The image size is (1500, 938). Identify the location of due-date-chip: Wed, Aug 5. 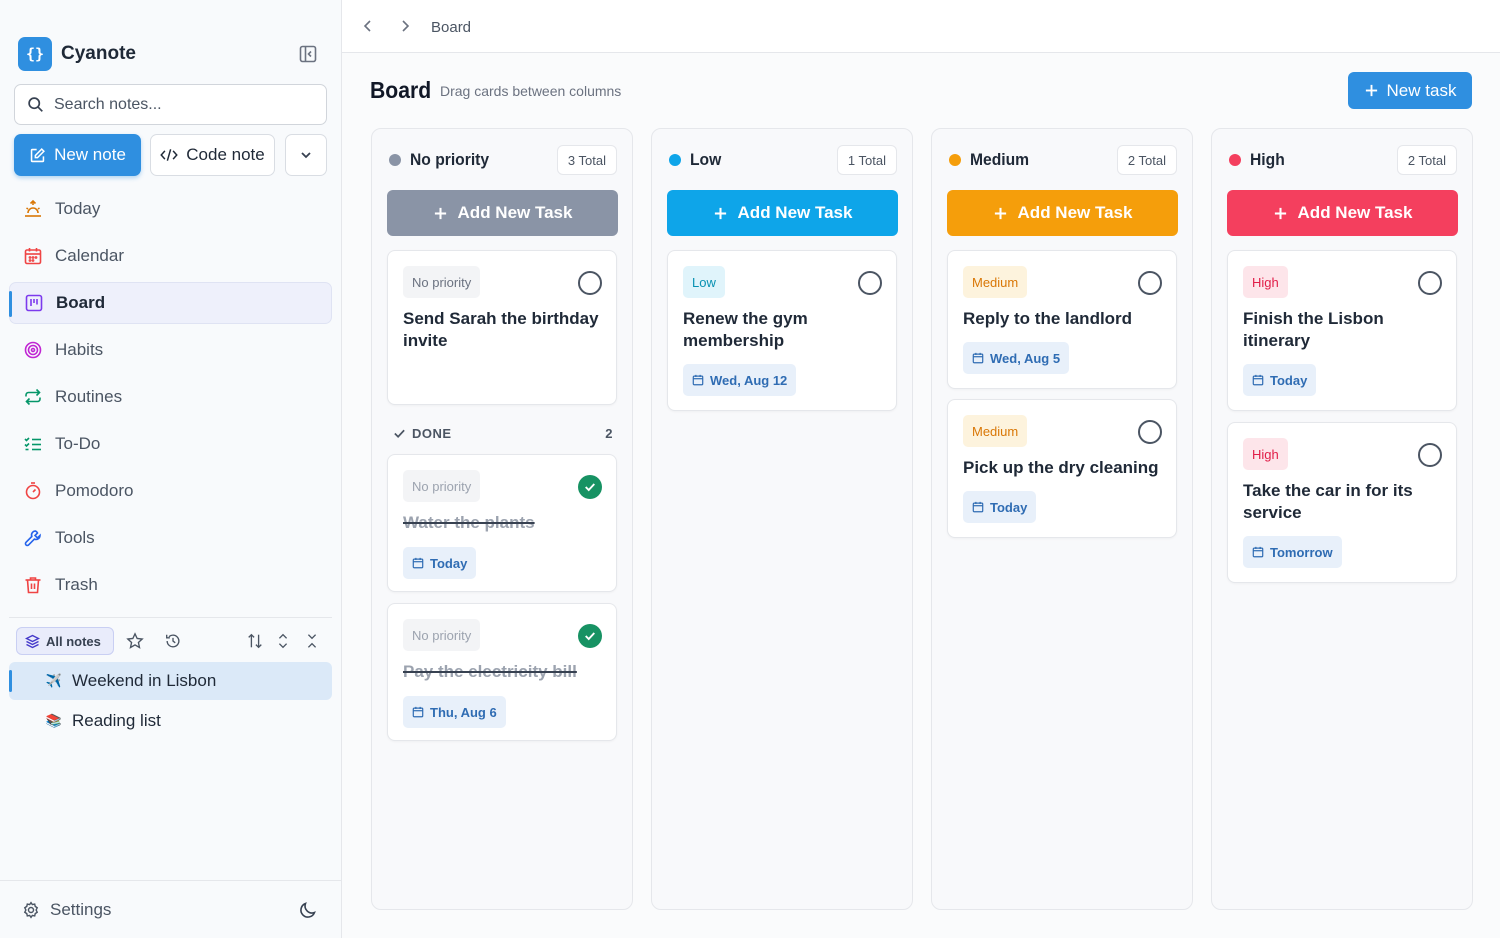
(1016, 358).